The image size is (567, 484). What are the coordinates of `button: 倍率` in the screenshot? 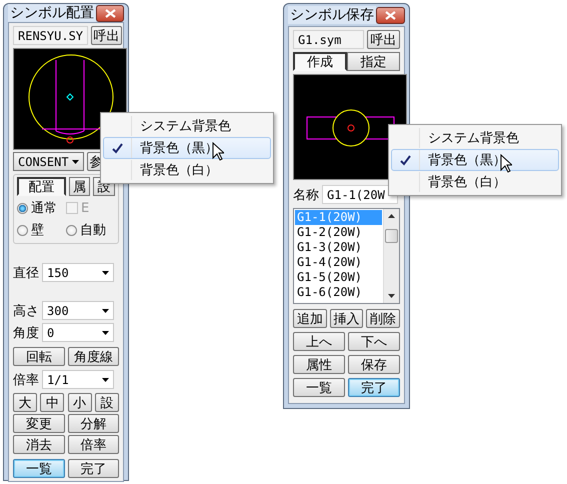 It's located at (93, 444).